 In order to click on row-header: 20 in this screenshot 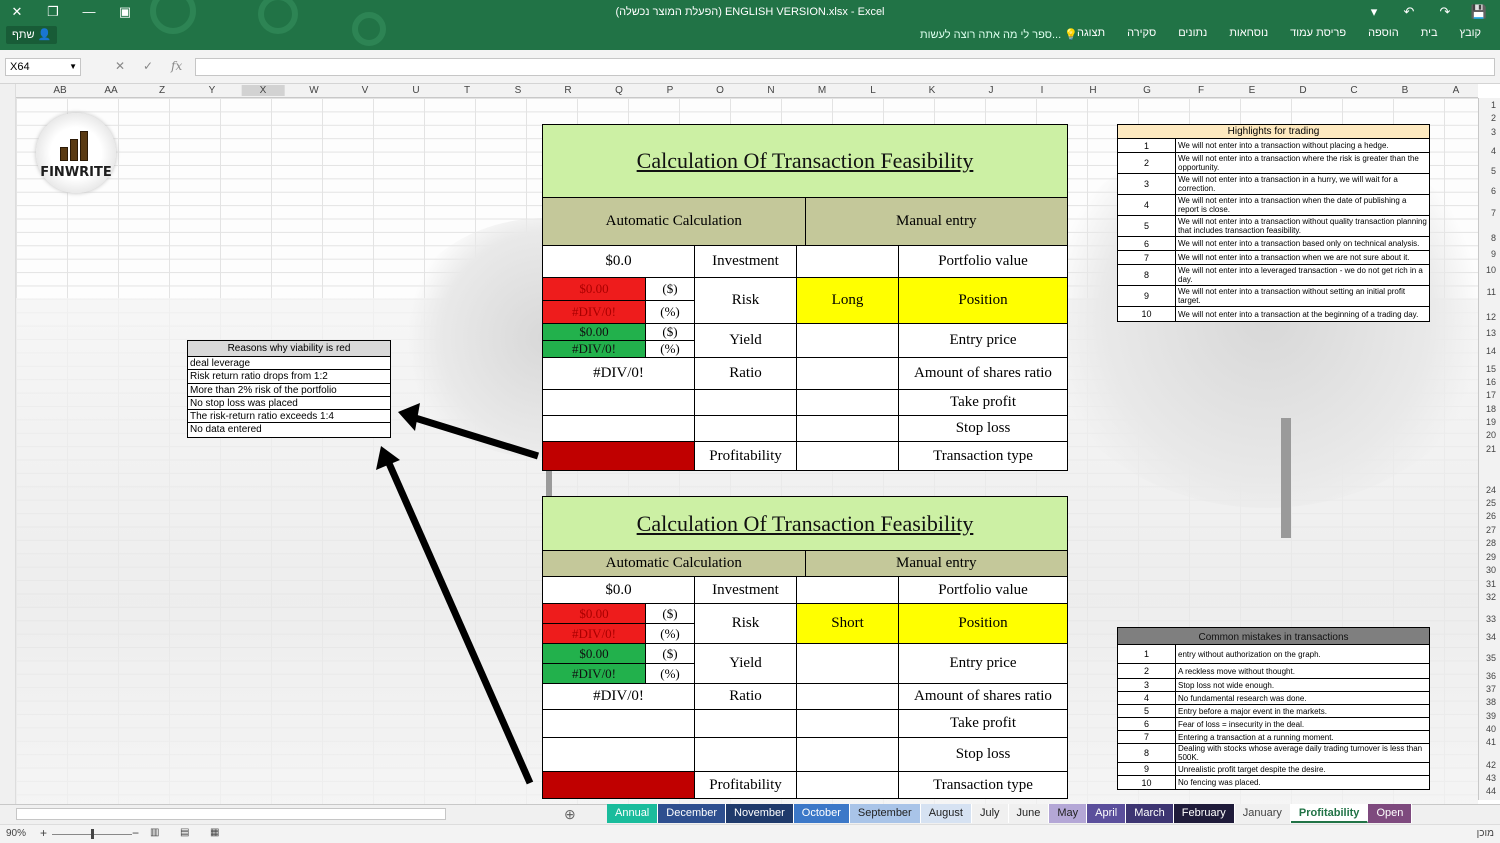, I will do `click(1491, 435)`.